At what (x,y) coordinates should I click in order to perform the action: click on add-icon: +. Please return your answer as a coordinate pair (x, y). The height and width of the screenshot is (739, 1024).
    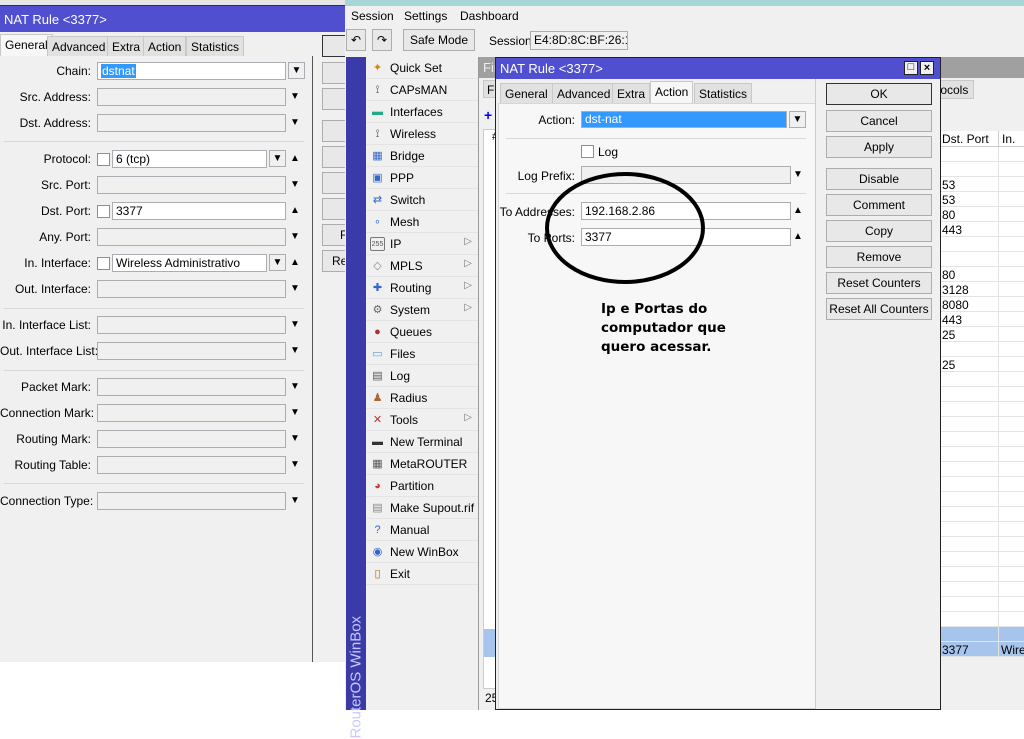
    Looking at the image, I should click on (488, 115).